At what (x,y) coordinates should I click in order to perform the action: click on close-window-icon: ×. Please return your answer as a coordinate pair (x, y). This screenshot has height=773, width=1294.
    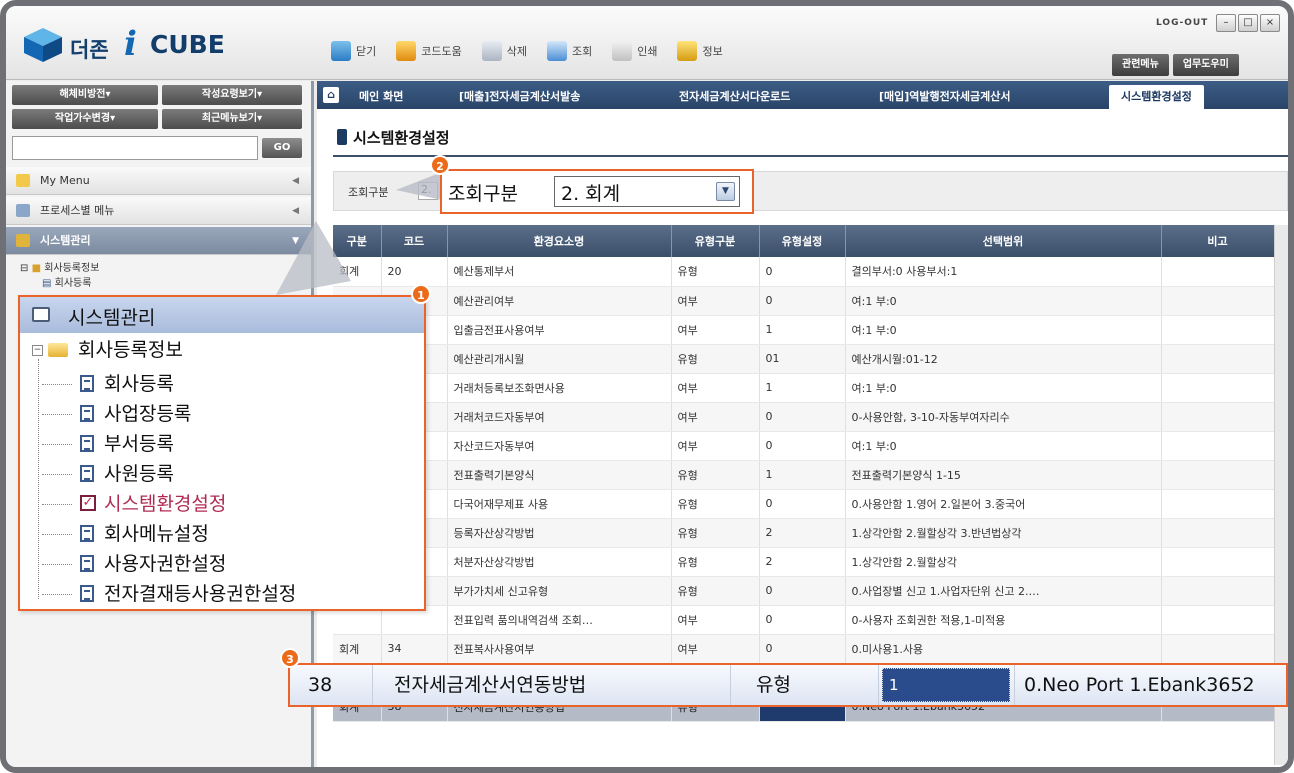
    Looking at the image, I should click on (1270, 23).